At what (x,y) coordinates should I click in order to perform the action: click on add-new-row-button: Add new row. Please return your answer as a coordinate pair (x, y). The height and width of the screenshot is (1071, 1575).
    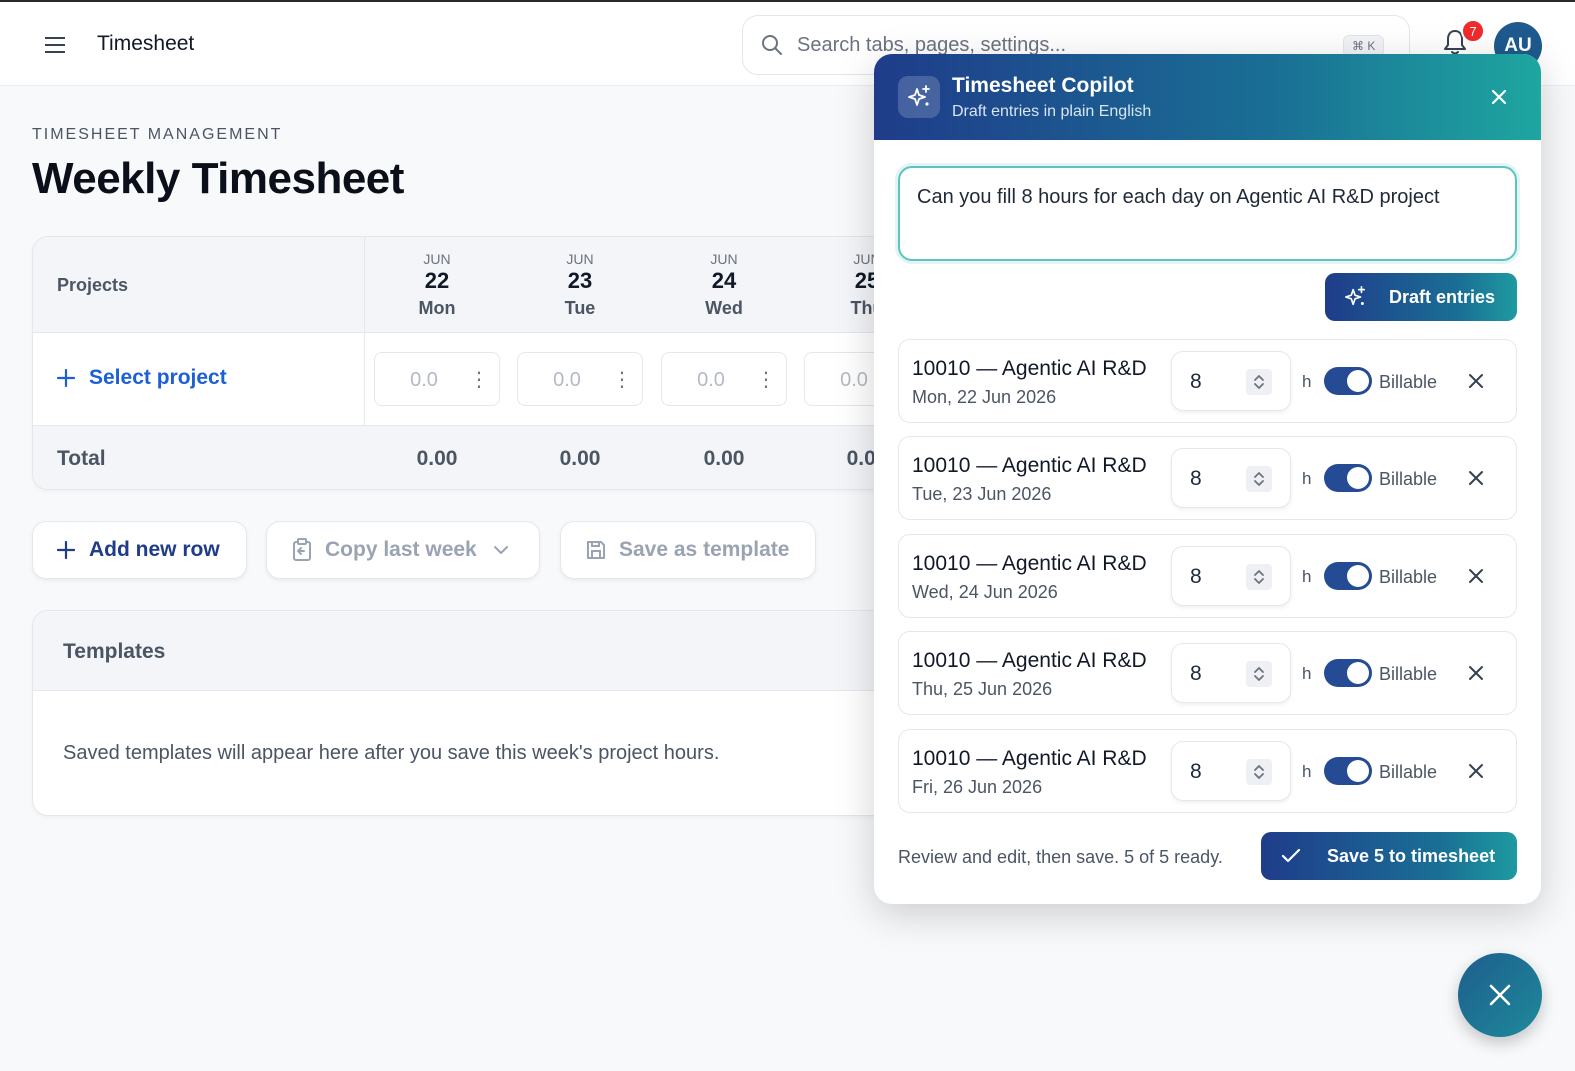
    Looking at the image, I should click on (139, 550).